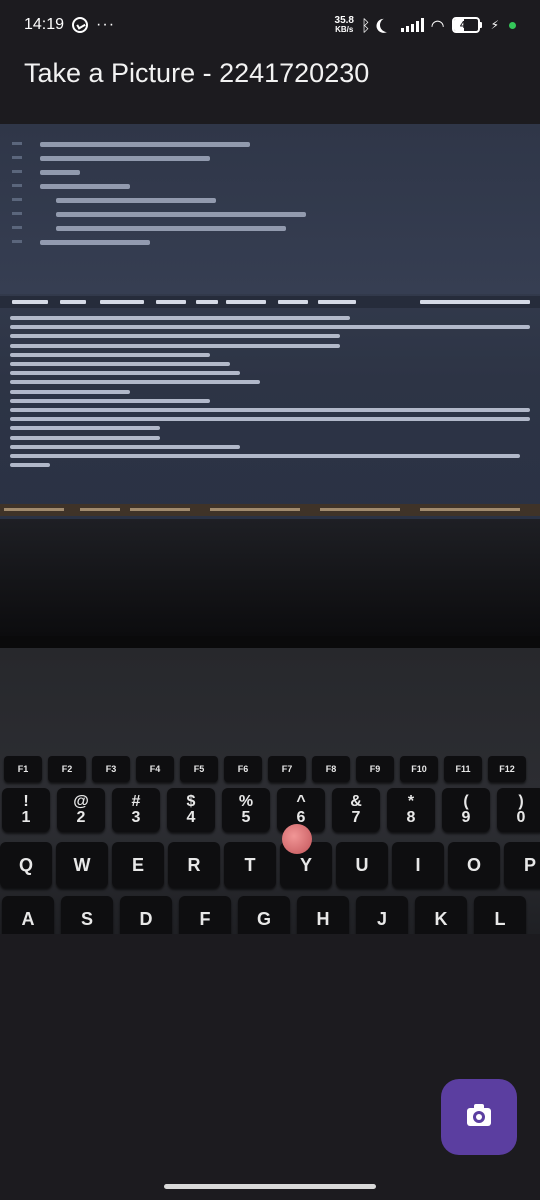 The image size is (540, 1200). I want to click on photo-key-letter: T, so click(250, 865).